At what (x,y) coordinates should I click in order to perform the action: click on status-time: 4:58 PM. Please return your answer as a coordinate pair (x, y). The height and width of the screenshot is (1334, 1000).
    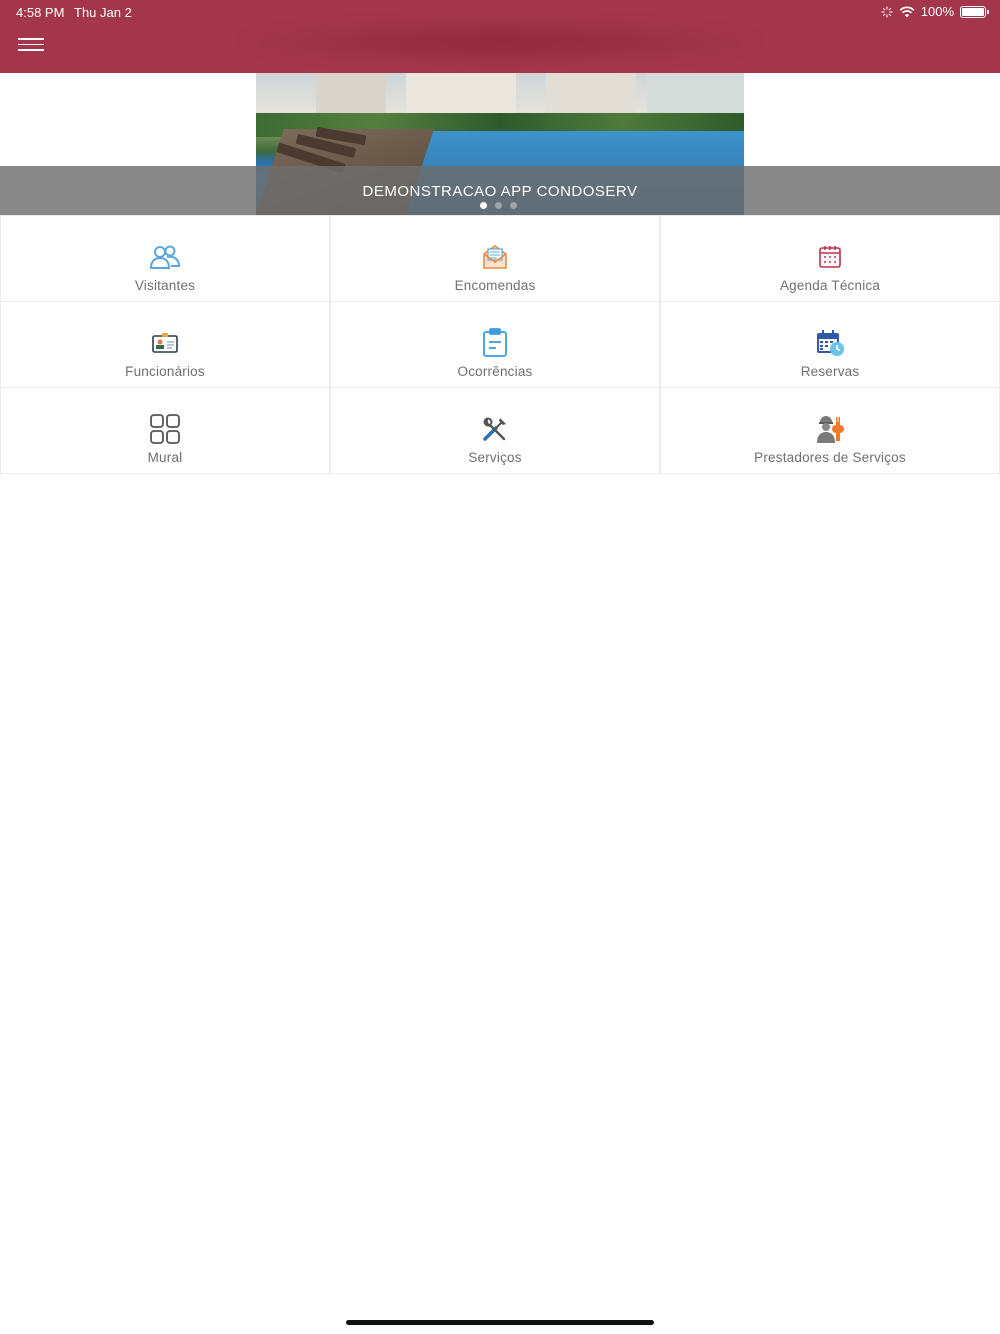
    Looking at the image, I should click on (40, 12).